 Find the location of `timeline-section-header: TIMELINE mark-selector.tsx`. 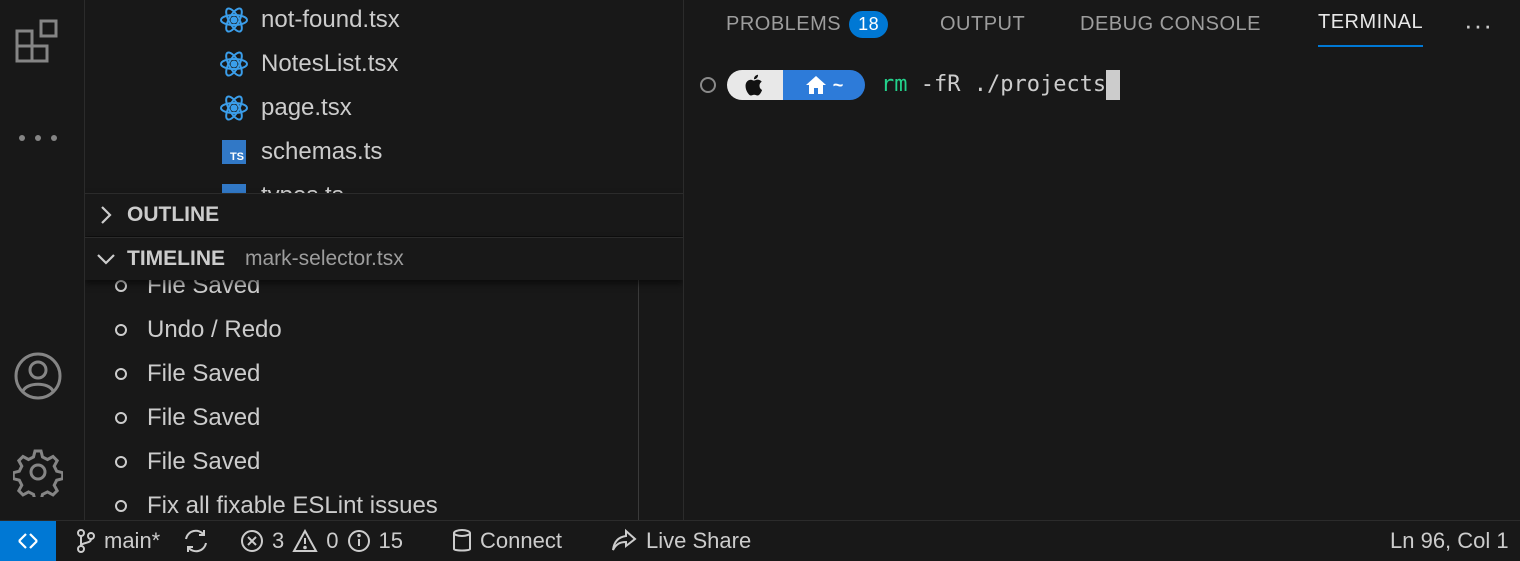

timeline-section-header: TIMELINE mark-selector.tsx is located at coordinates (384, 258).